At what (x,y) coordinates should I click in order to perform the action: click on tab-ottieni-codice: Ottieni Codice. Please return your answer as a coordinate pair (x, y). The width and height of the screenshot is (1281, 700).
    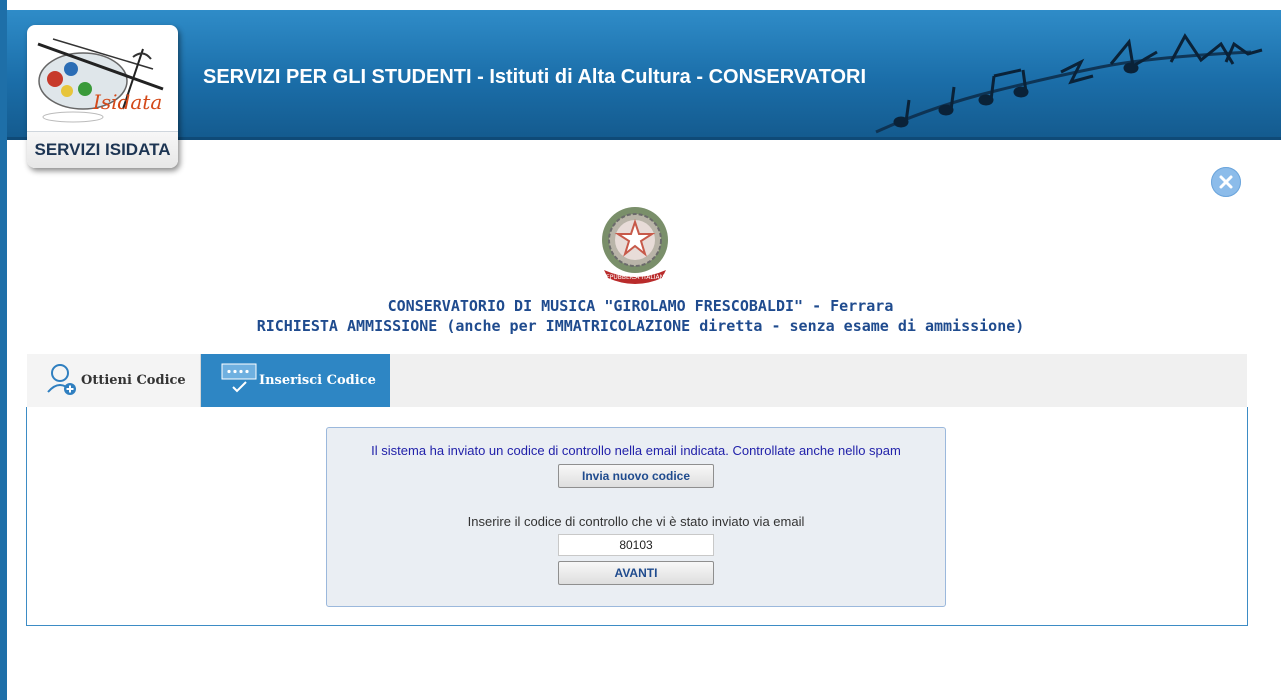
    Looking at the image, I should click on (114, 380).